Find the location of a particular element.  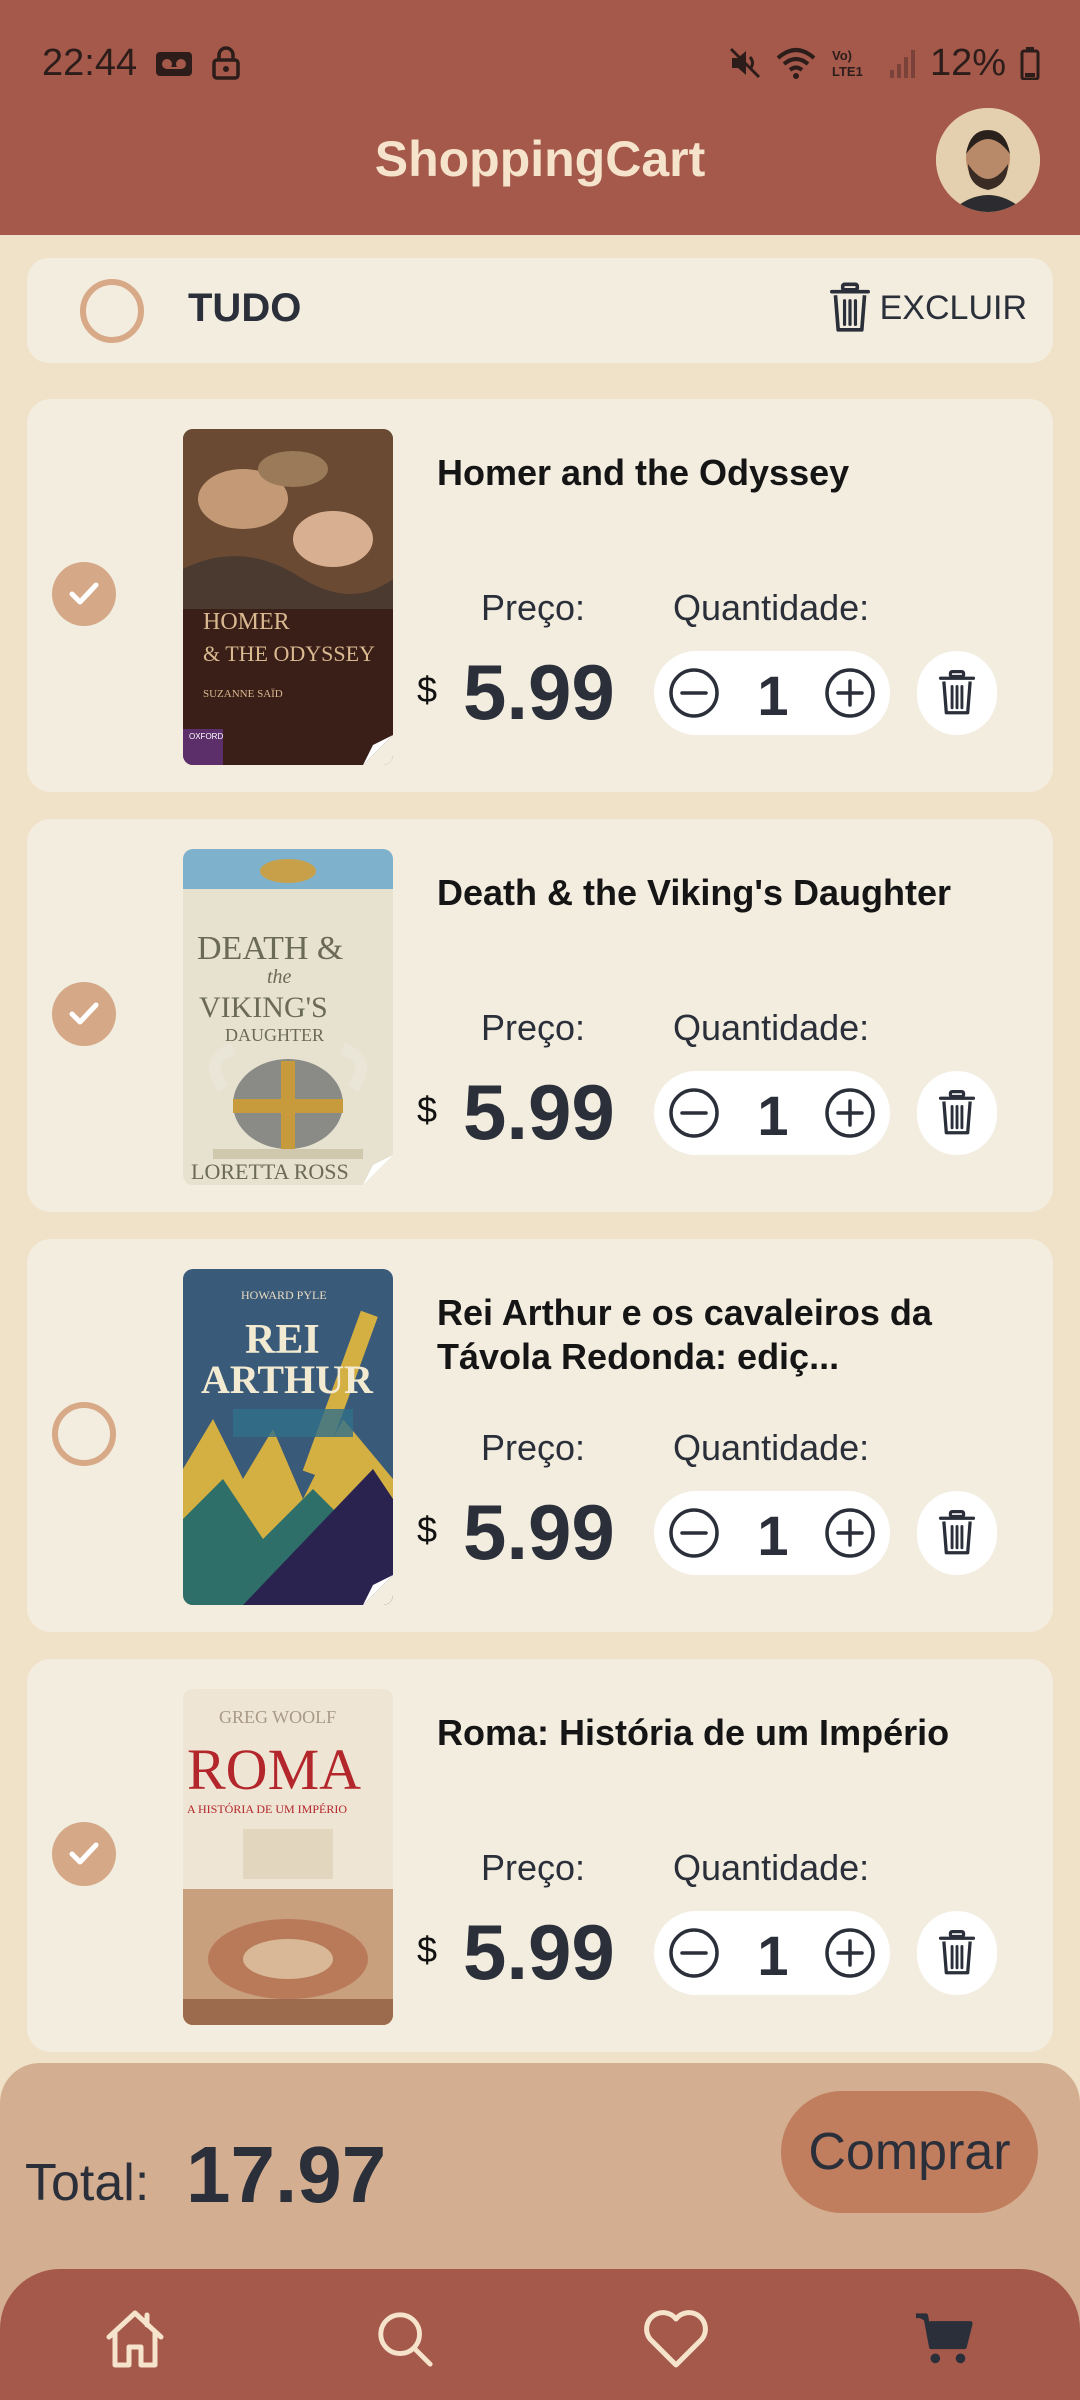

total-label: Total: is located at coordinates (87, 2183).